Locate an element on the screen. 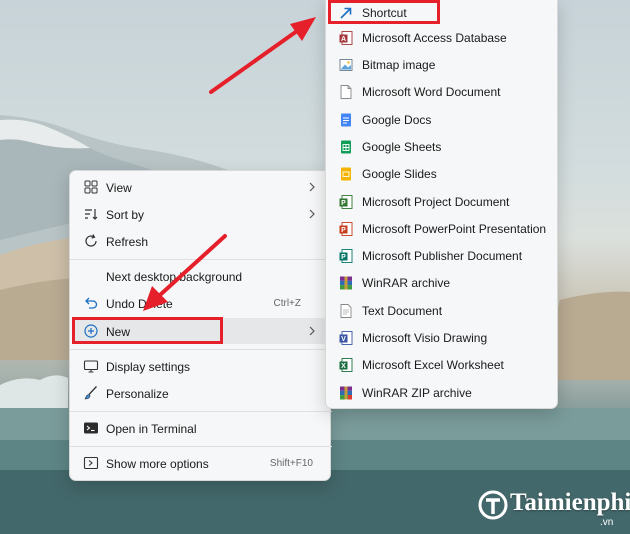 The width and height of the screenshot is (630, 534). watermark: Taimienphi .vn is located at coordinates (554, 507).